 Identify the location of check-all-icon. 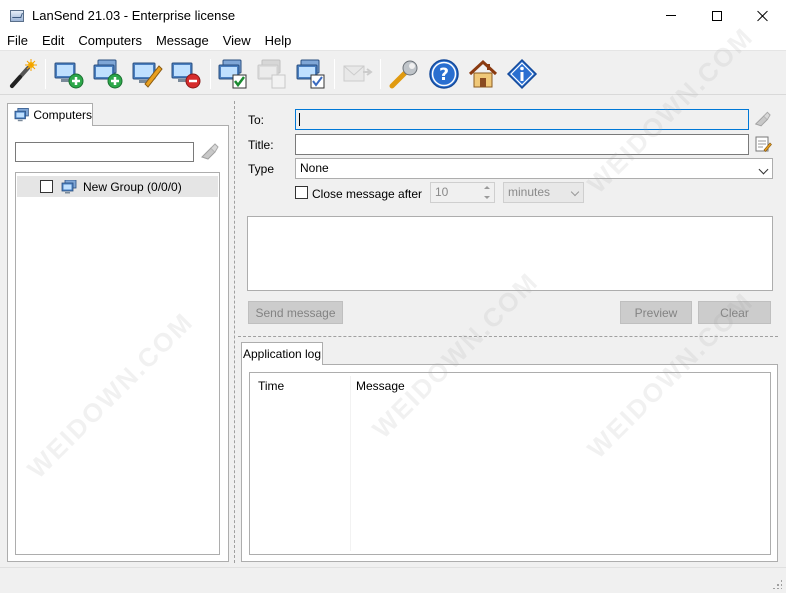
(232, 74).